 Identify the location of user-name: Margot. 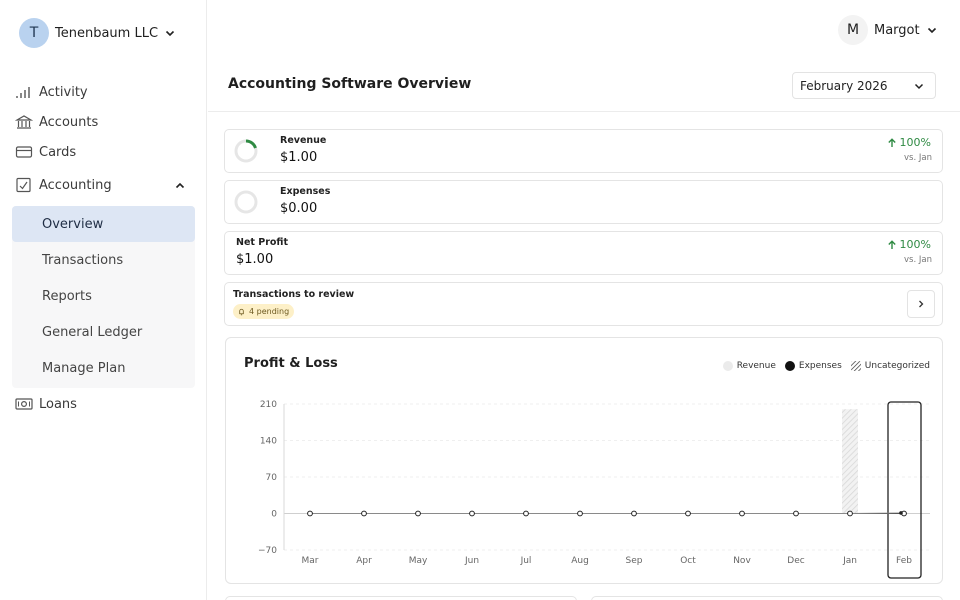
(897, 30).